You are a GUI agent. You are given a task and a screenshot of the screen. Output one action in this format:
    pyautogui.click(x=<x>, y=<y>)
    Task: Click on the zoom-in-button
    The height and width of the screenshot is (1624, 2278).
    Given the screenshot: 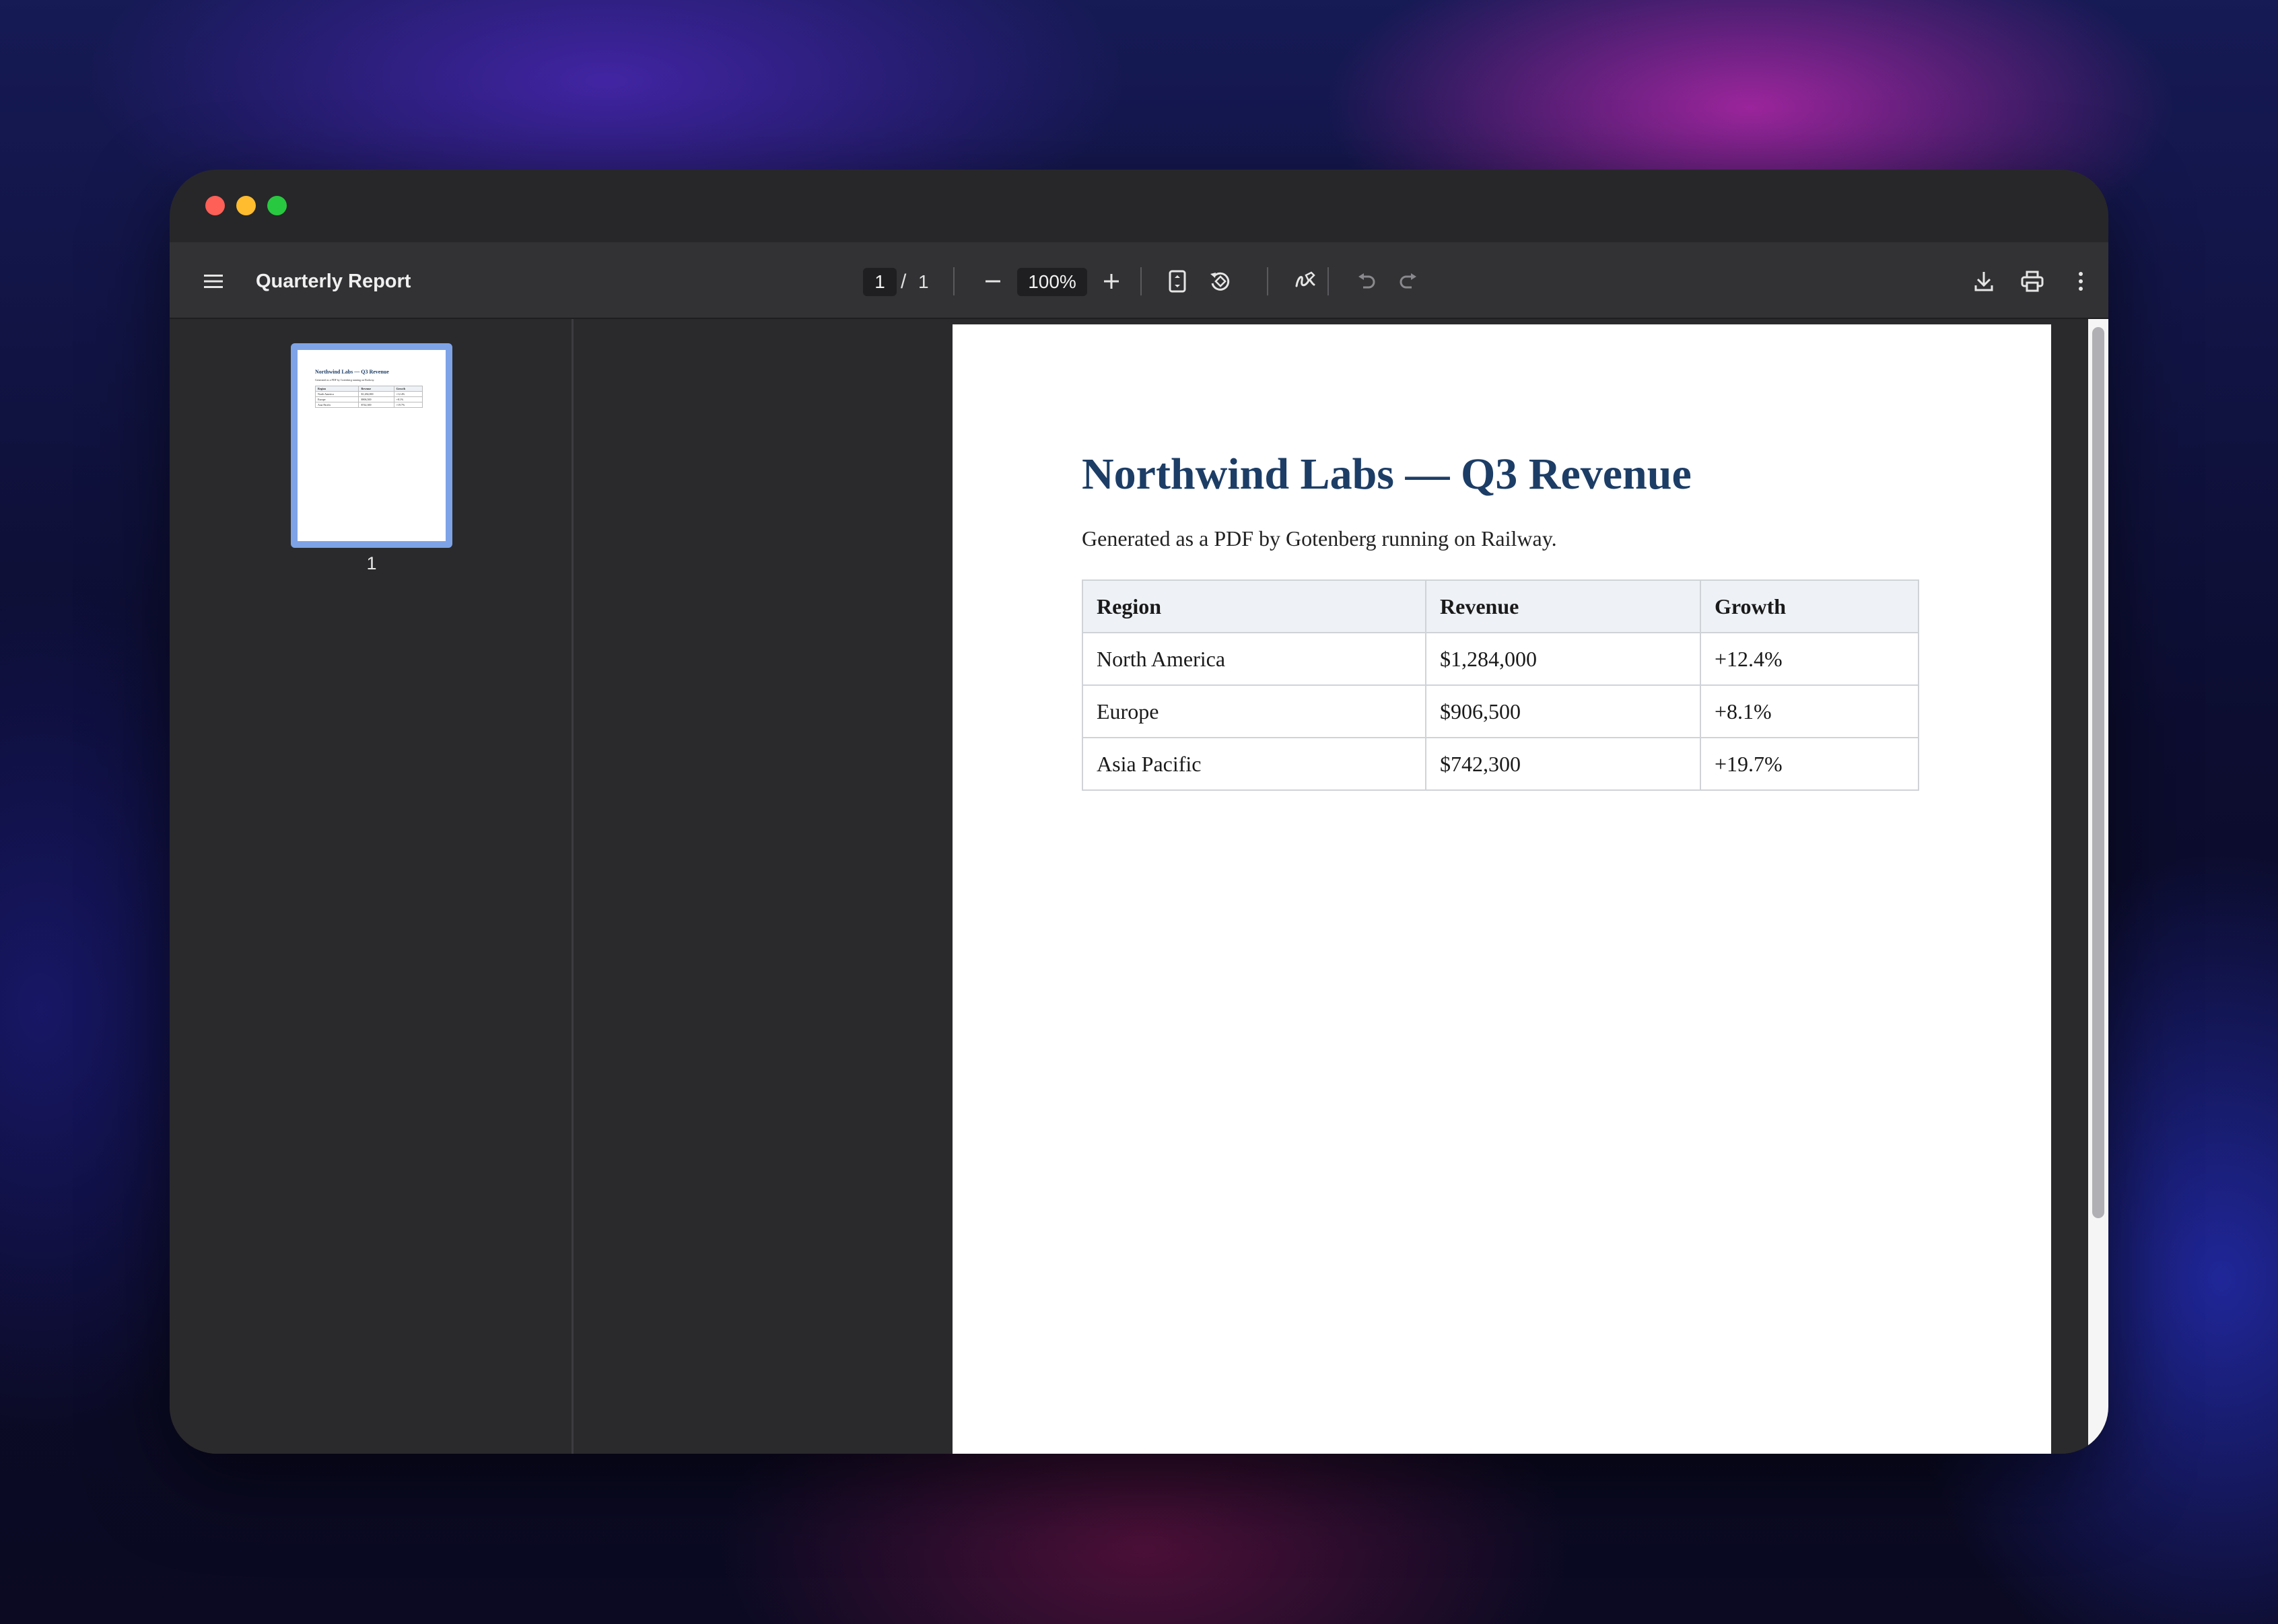 What is the action you would take?
    pyautogui.click(x=1111, y=281)
    